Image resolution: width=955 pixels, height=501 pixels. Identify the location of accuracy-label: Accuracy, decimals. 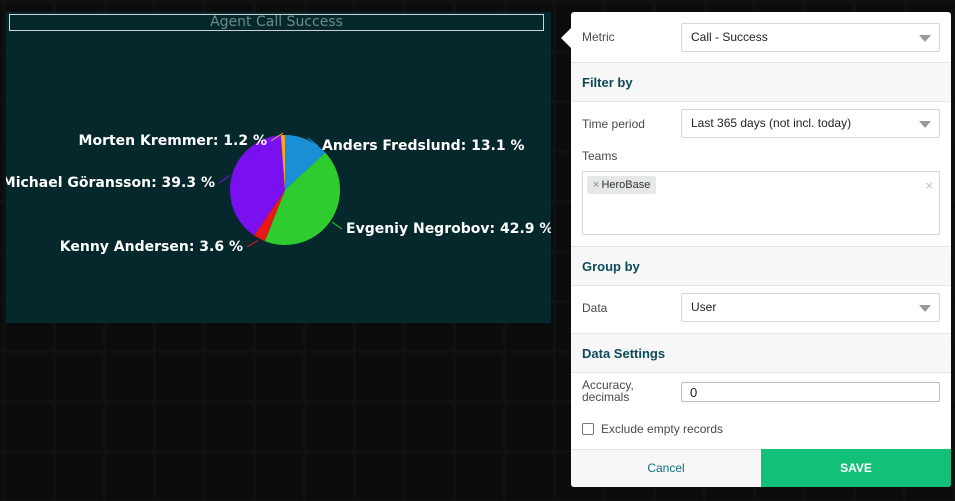
(608, 391).